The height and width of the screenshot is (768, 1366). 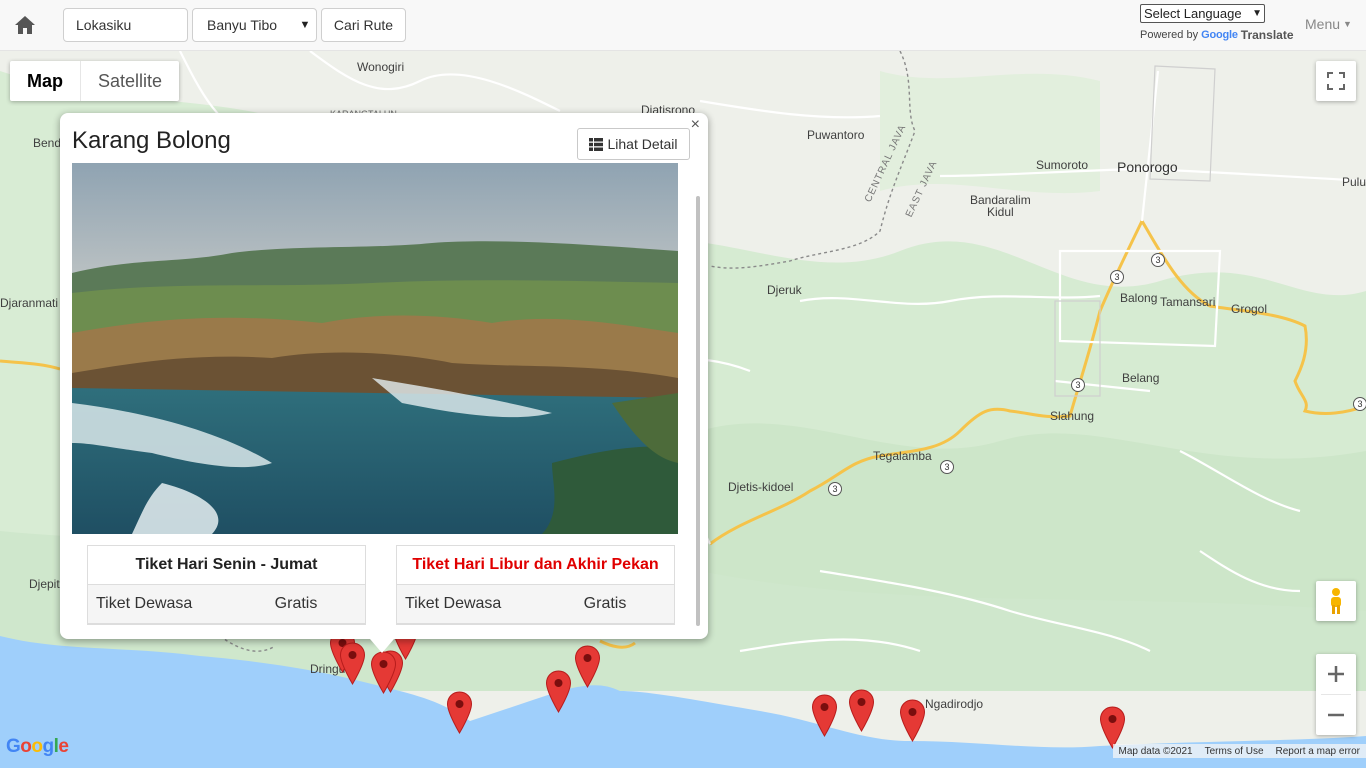 I want to click on view-detail-label: Lihat Detail, so click(x=642, y=144).